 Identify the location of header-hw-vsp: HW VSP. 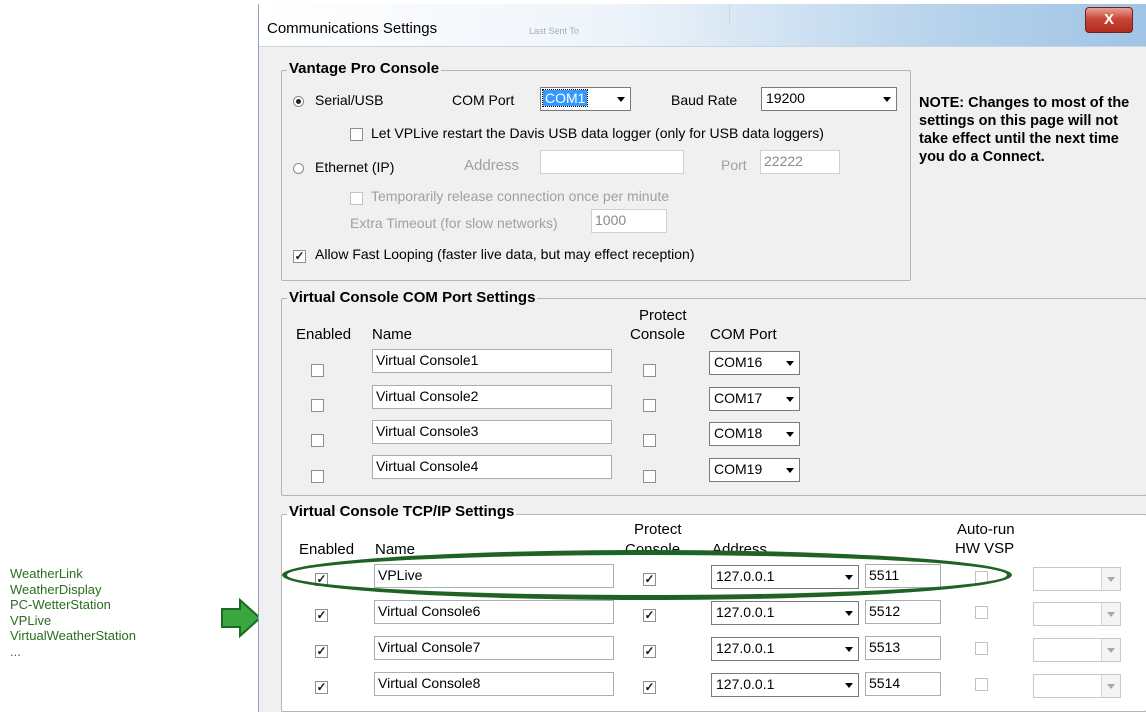
(985, 548).